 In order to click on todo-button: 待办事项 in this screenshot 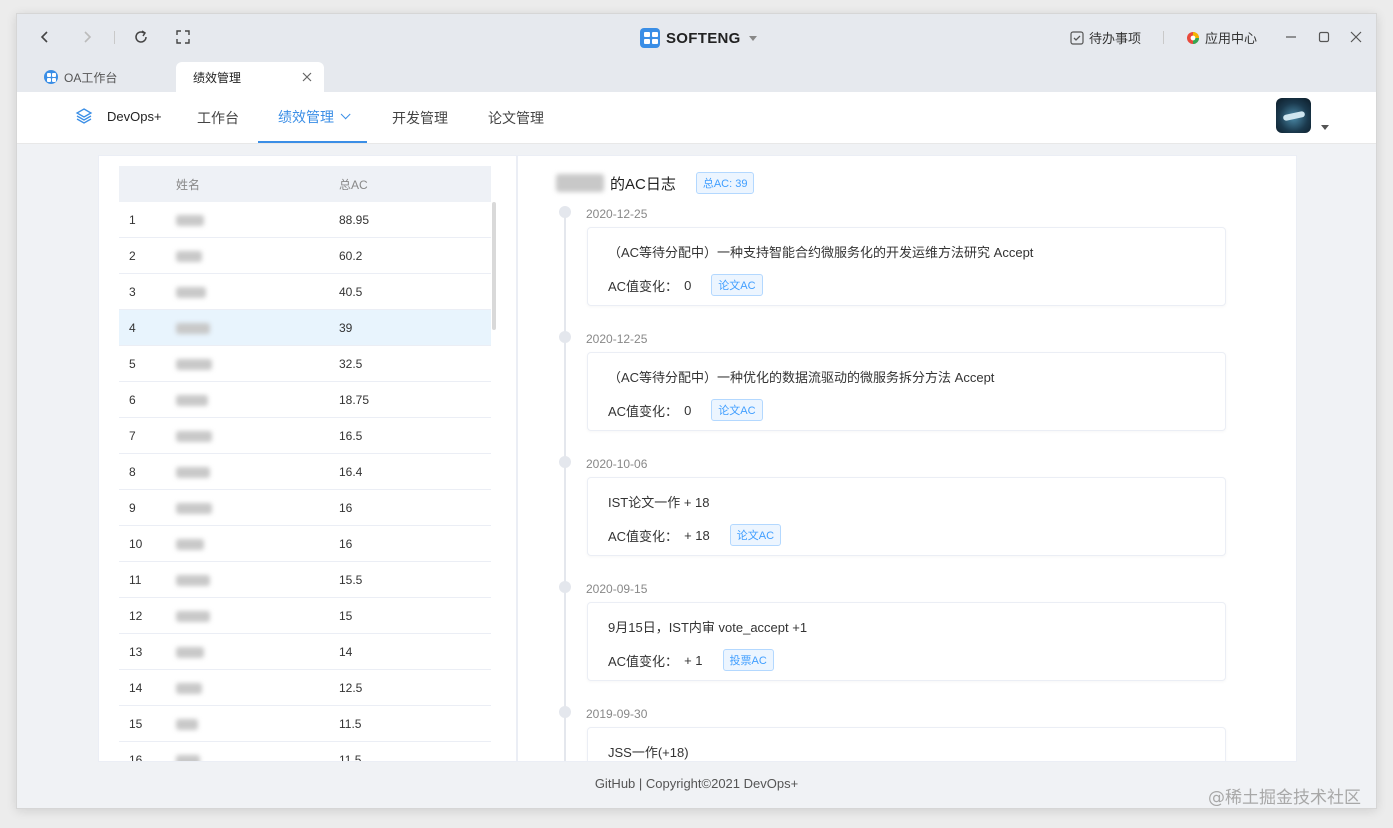, I will do `click(1105, 37)`.